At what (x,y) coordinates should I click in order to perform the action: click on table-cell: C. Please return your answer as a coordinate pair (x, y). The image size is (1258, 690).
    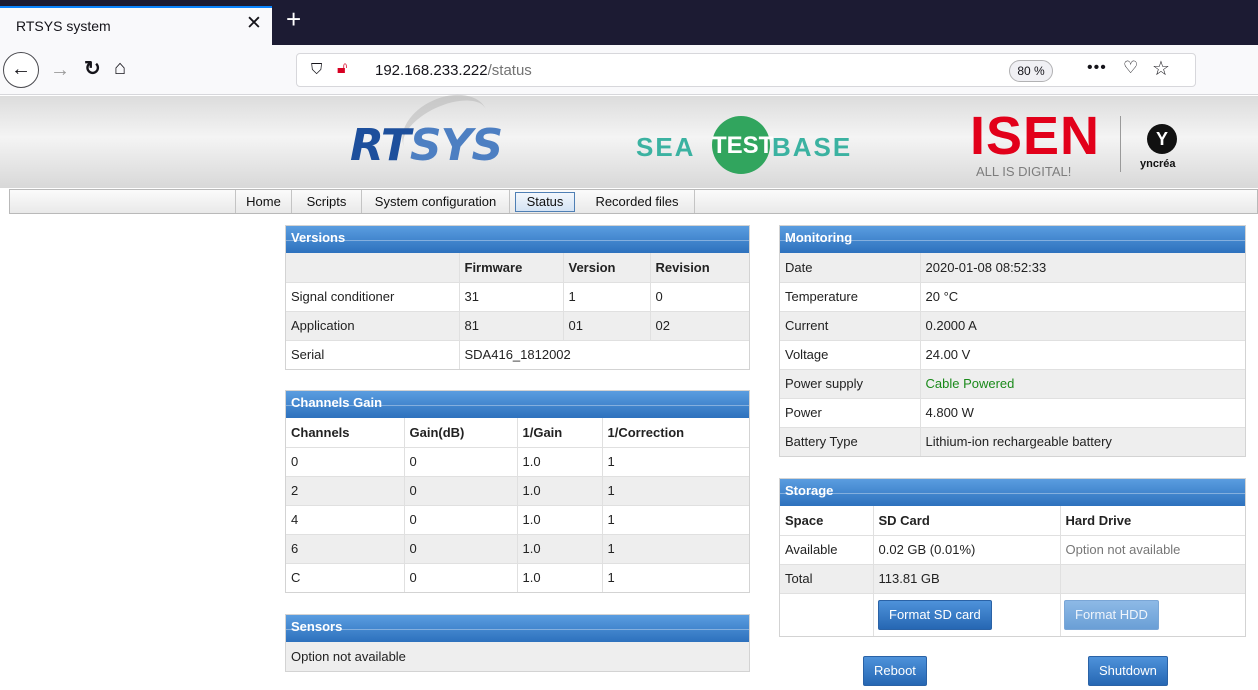
    Looking at the image, I should click on (345, 577).